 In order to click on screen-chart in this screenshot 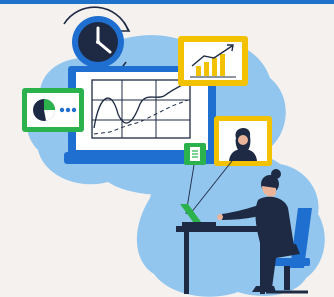, I will do `click(141, 109)`.